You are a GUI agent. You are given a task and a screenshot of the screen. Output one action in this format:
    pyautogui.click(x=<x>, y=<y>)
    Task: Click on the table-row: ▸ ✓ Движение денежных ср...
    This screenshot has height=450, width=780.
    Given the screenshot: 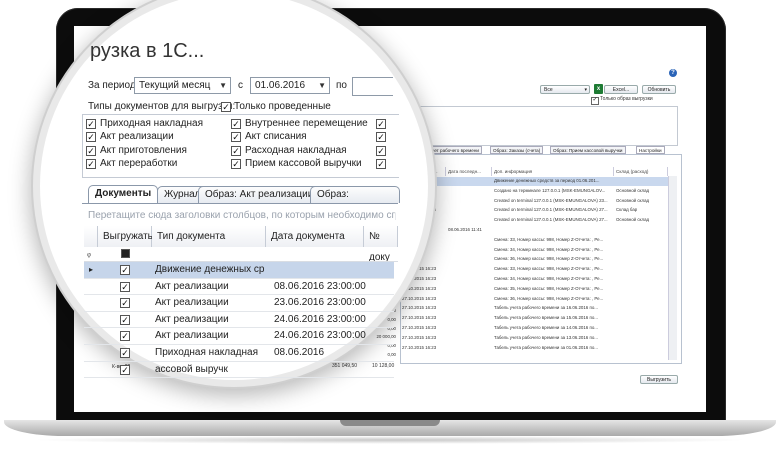 What is the action you would take?
    pyautogui.click(x=239, y=270)
    